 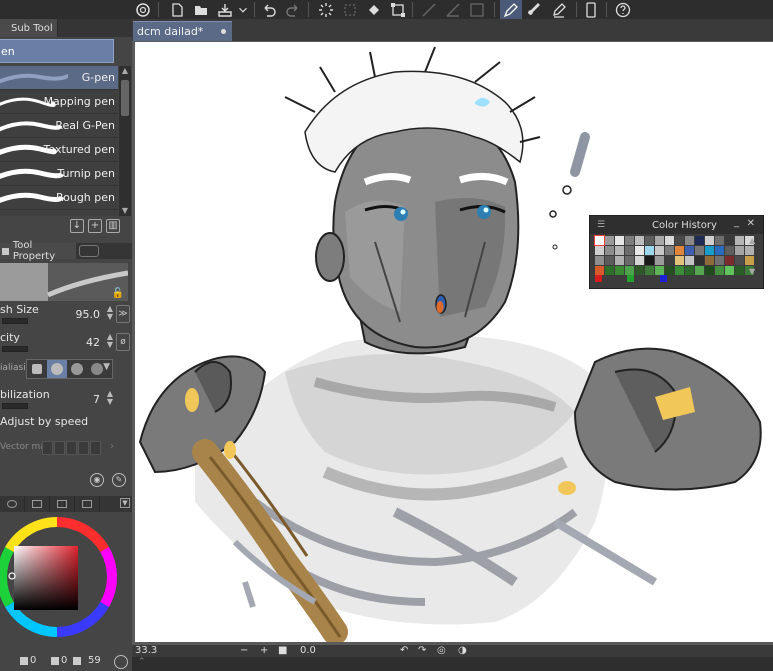 I want to click on panel-menu-icon: ▼, so click(x=125, y=503).